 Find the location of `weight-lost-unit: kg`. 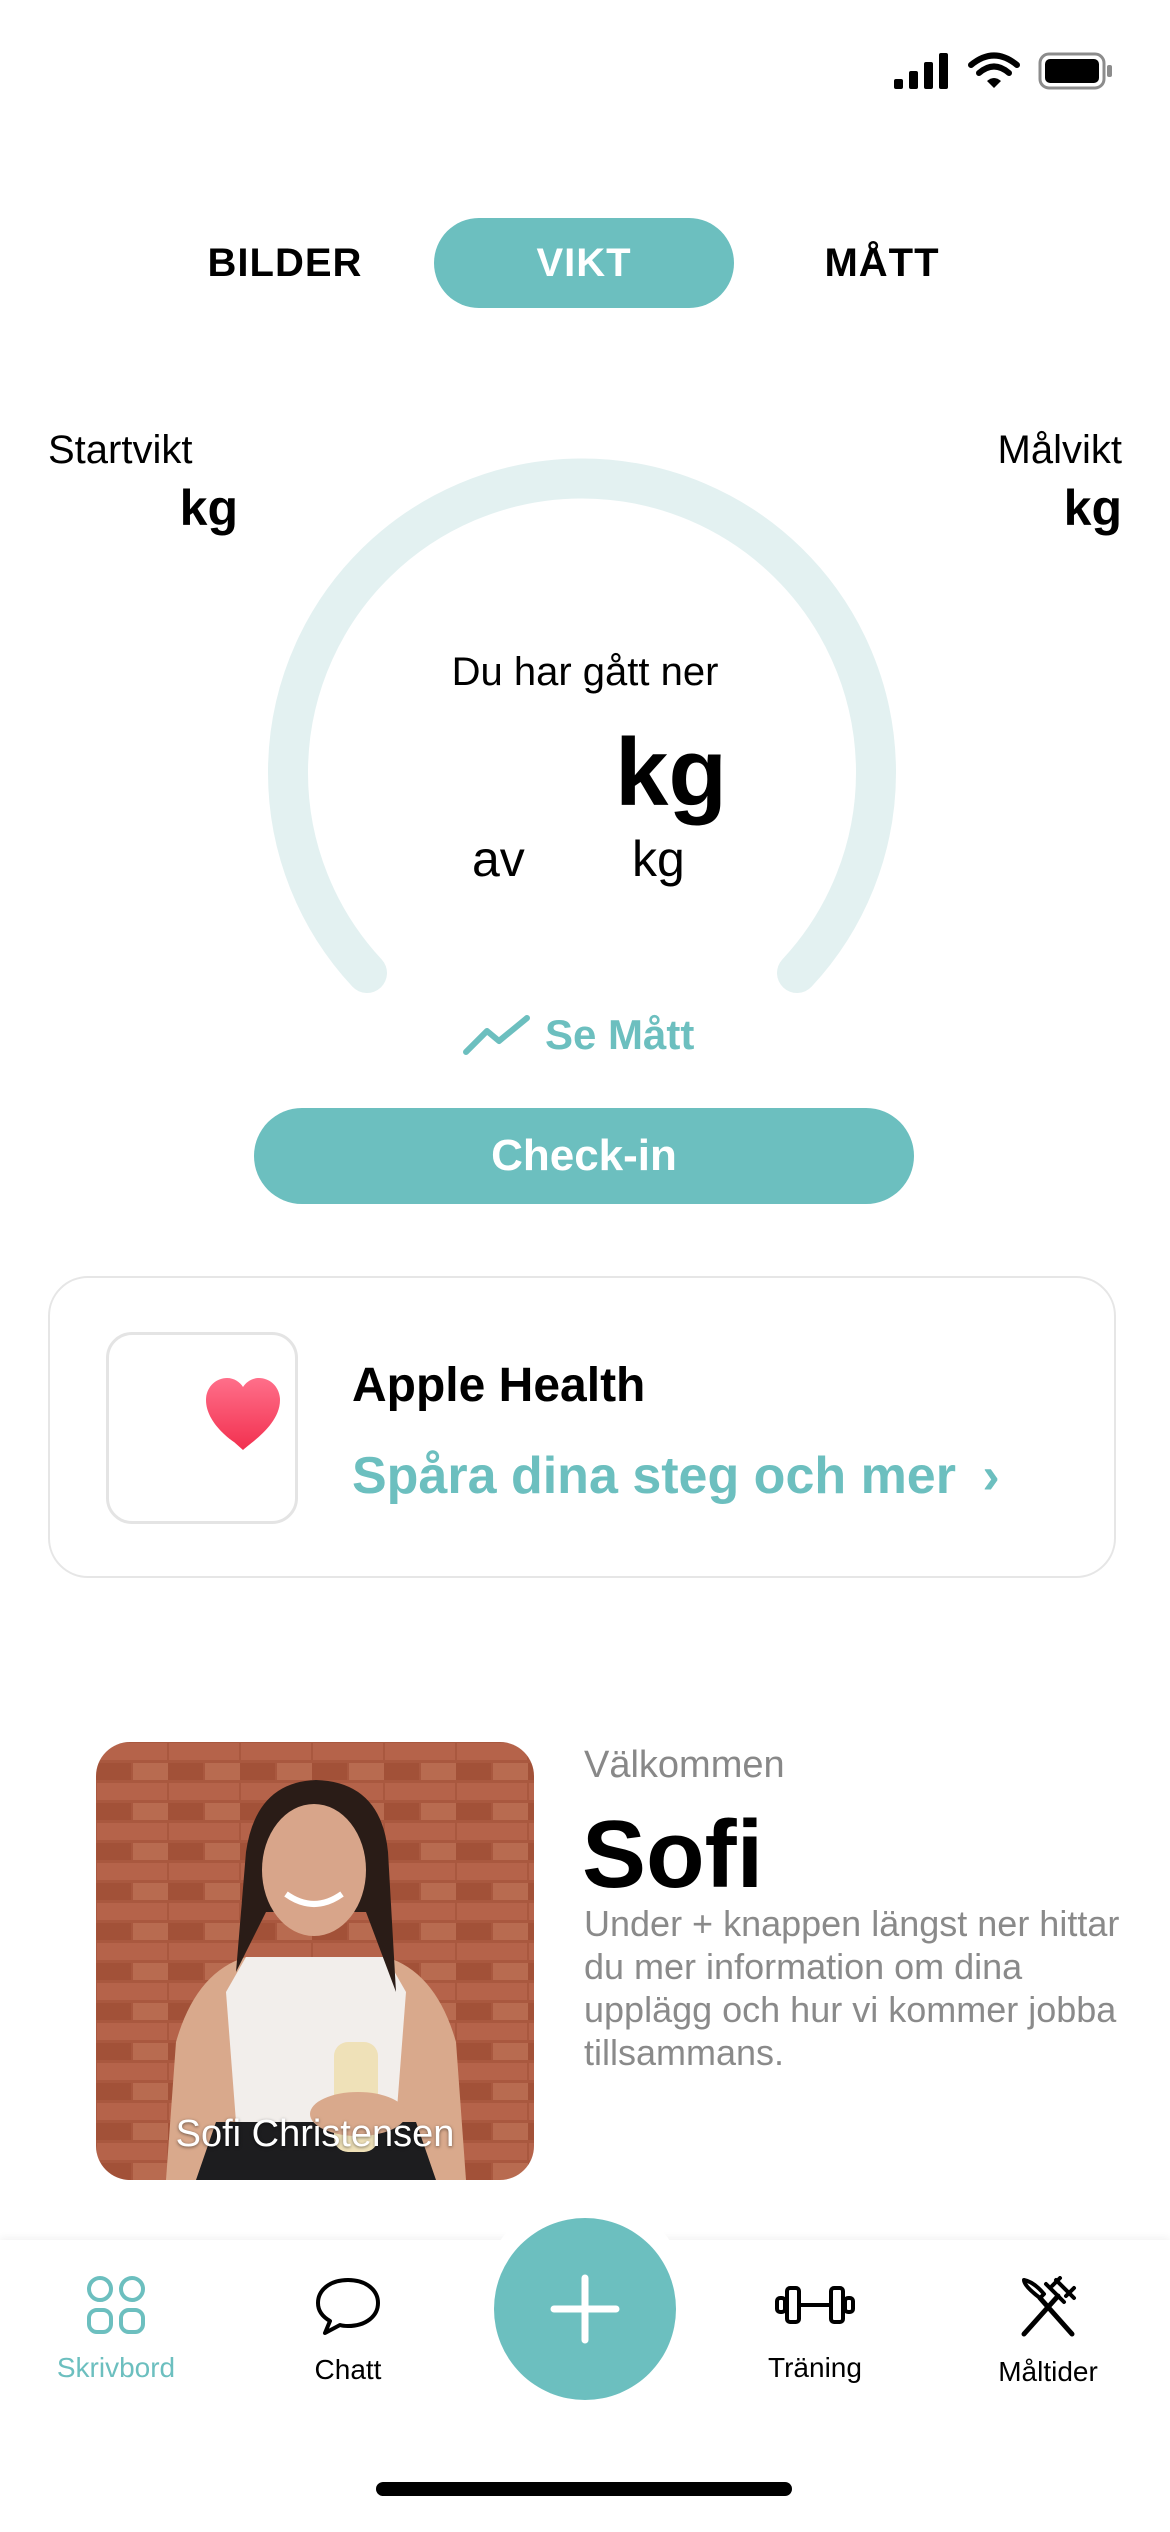

weight-lost-unit: kg is located at coordinates (671, 772).